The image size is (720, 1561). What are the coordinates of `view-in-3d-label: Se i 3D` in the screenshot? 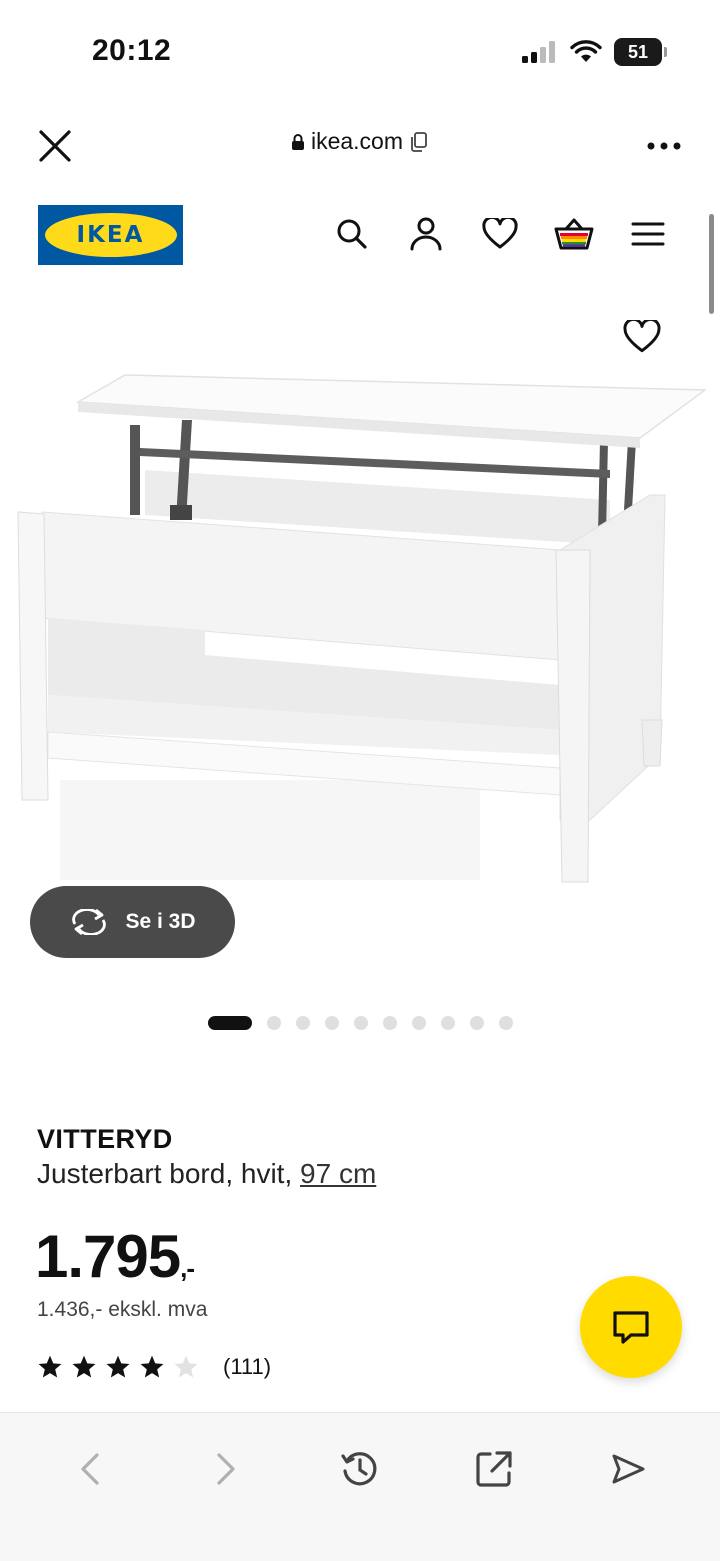 It's located at (160, 921).